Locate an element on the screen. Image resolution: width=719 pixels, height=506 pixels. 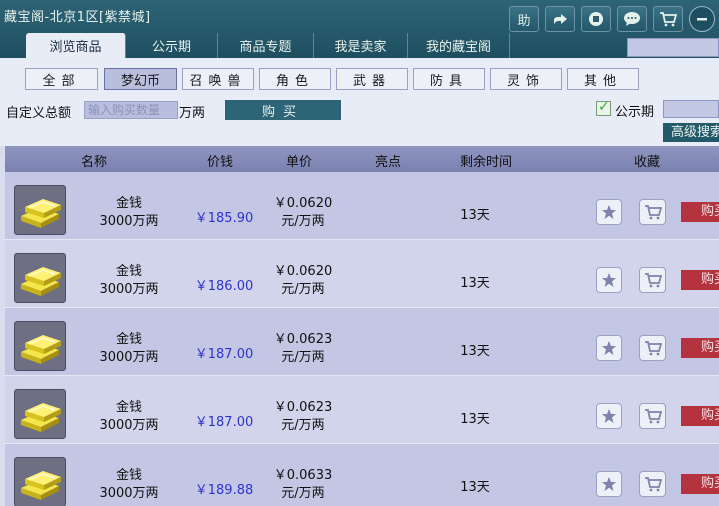
unit-price-cell: ￥0.0633 元/万两 is located at coordinates (303, 485).